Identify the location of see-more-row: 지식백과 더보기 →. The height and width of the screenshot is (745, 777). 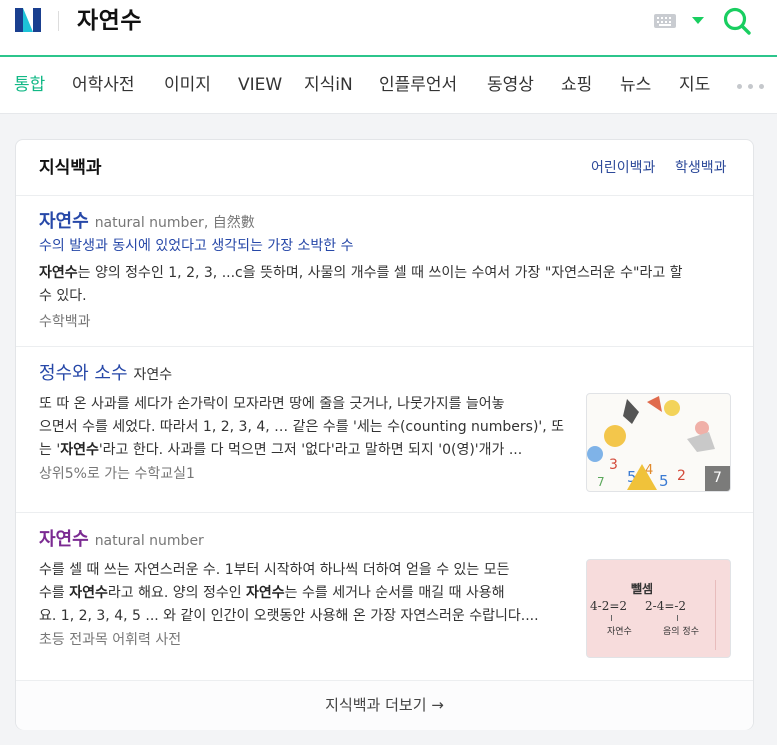
(384, 705).